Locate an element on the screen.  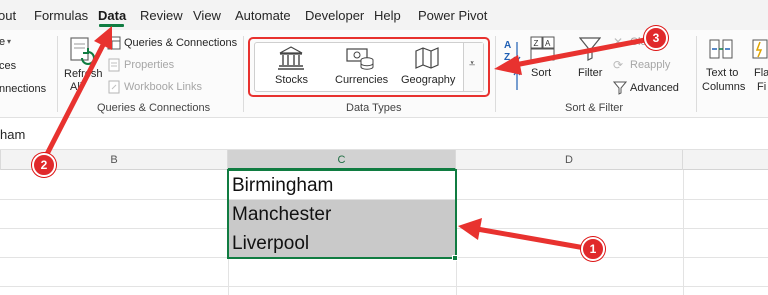
selection-border is located at coordinates (342, 214).